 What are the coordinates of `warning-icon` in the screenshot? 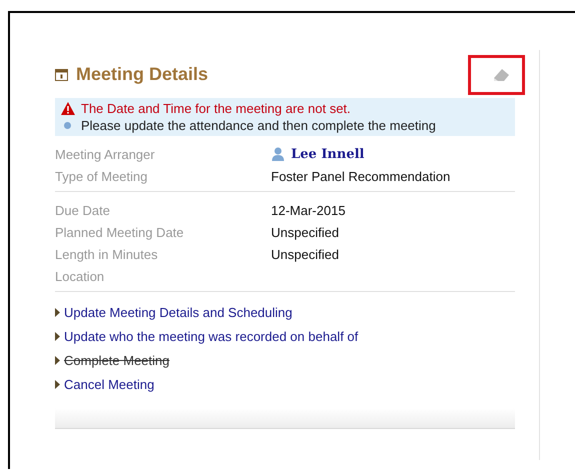 It's located at (68, 108).